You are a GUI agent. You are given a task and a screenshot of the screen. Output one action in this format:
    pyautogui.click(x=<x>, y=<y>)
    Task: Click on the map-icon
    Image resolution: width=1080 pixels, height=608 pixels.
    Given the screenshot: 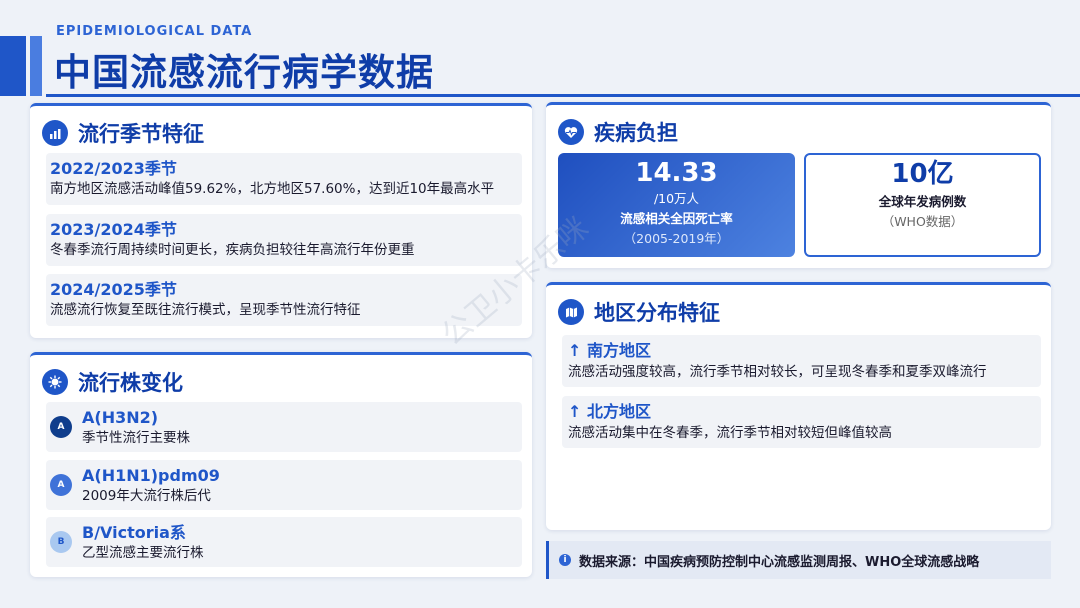 What is the action you would take?
    pyautogui.click(x=571, y=312)
    